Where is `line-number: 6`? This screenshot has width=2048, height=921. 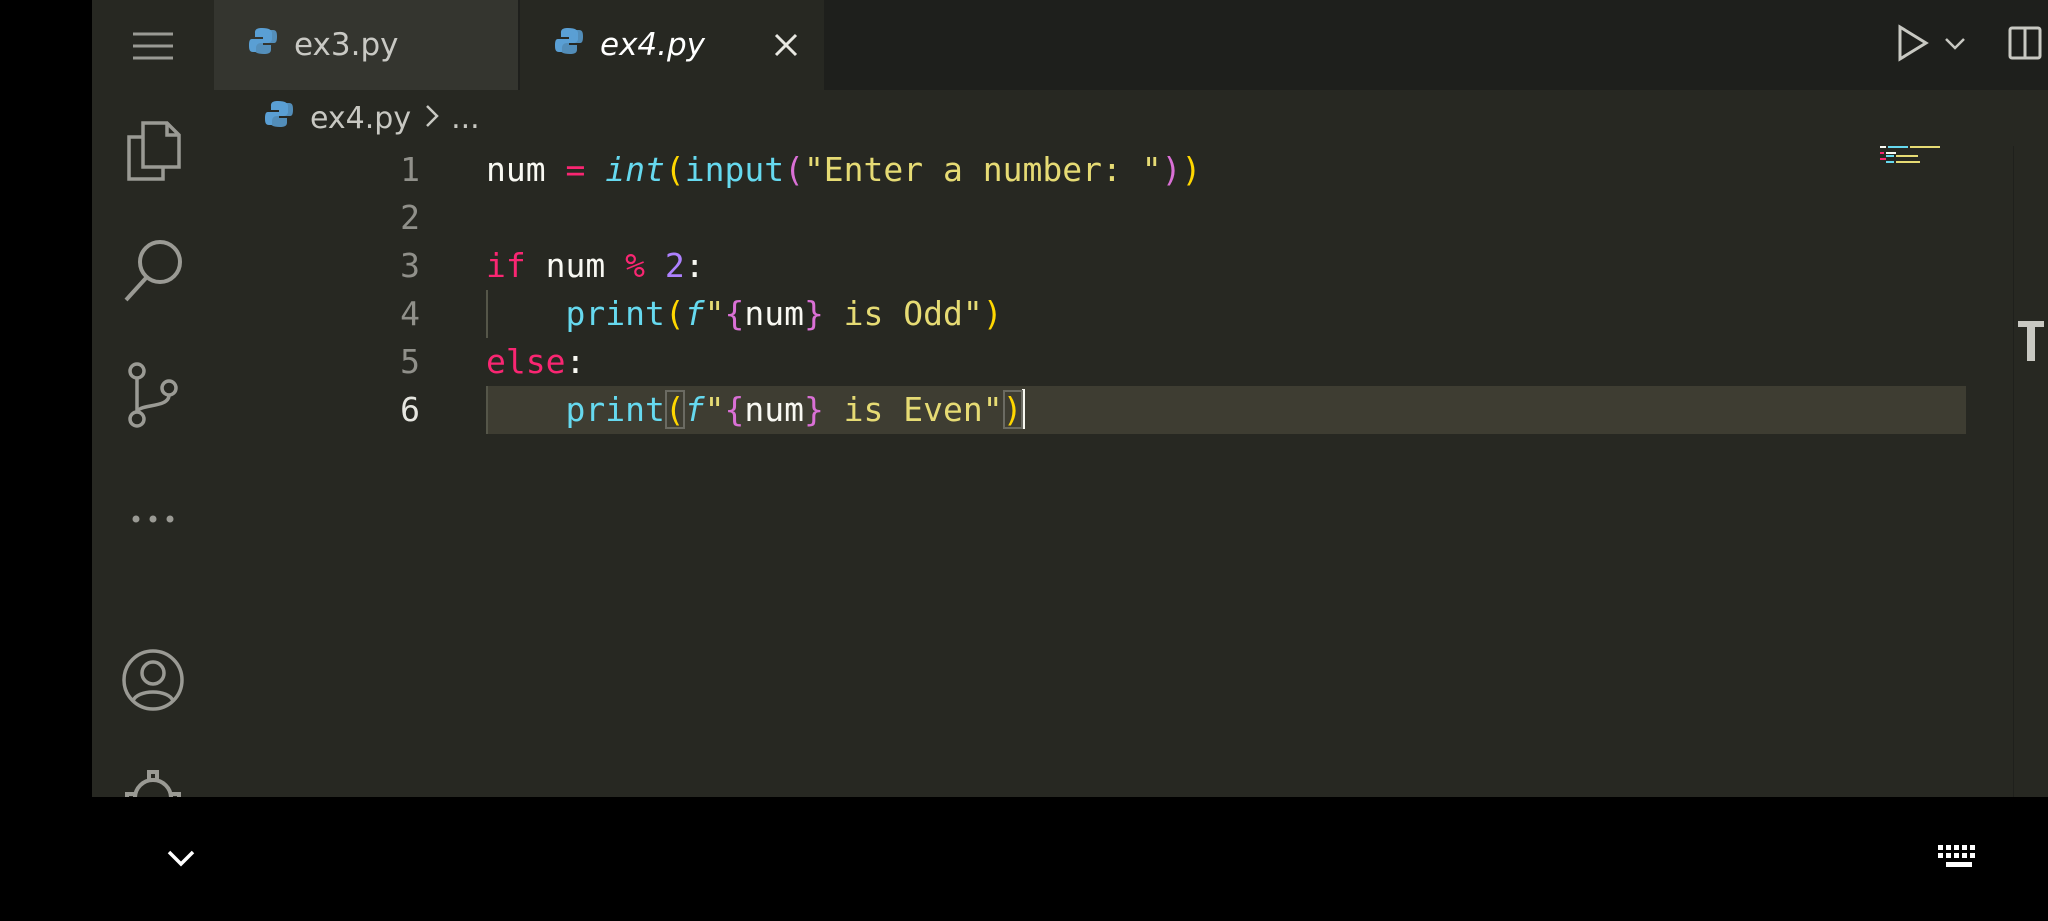 line-number: 6 is located at coordinates (410, 409).